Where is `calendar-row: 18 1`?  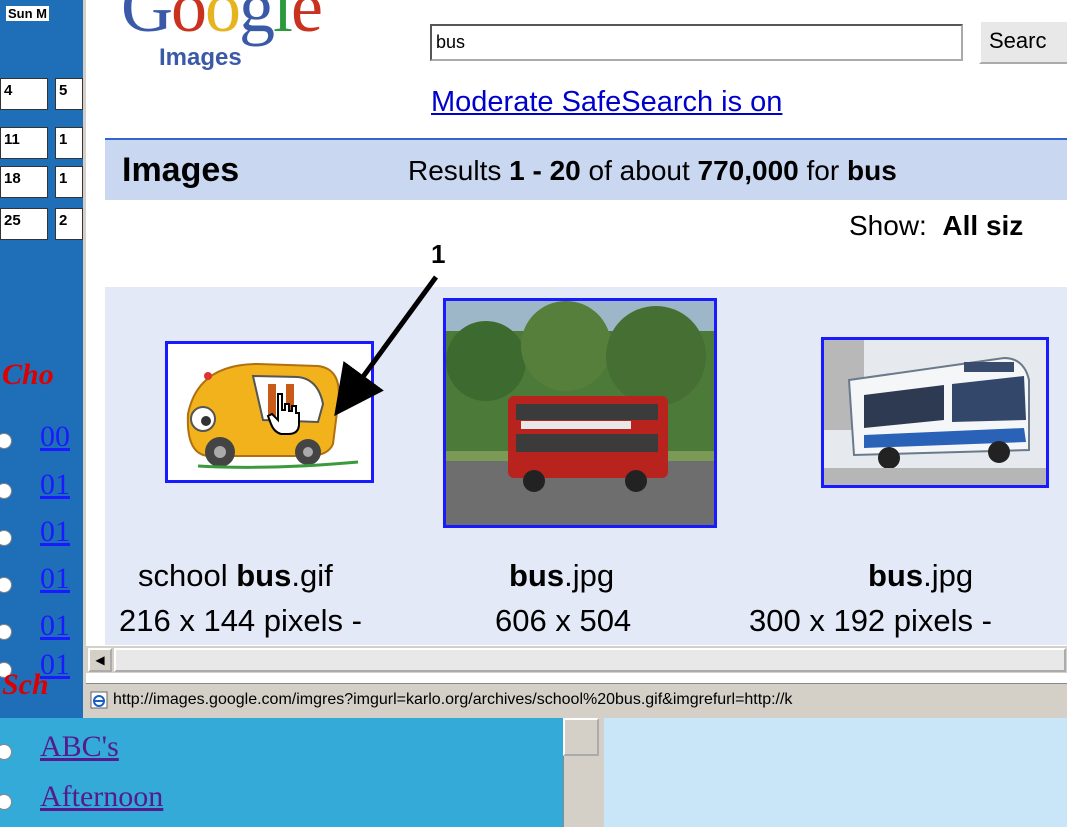
calendar-row: 18 1 is located at coordinates (41, 182).